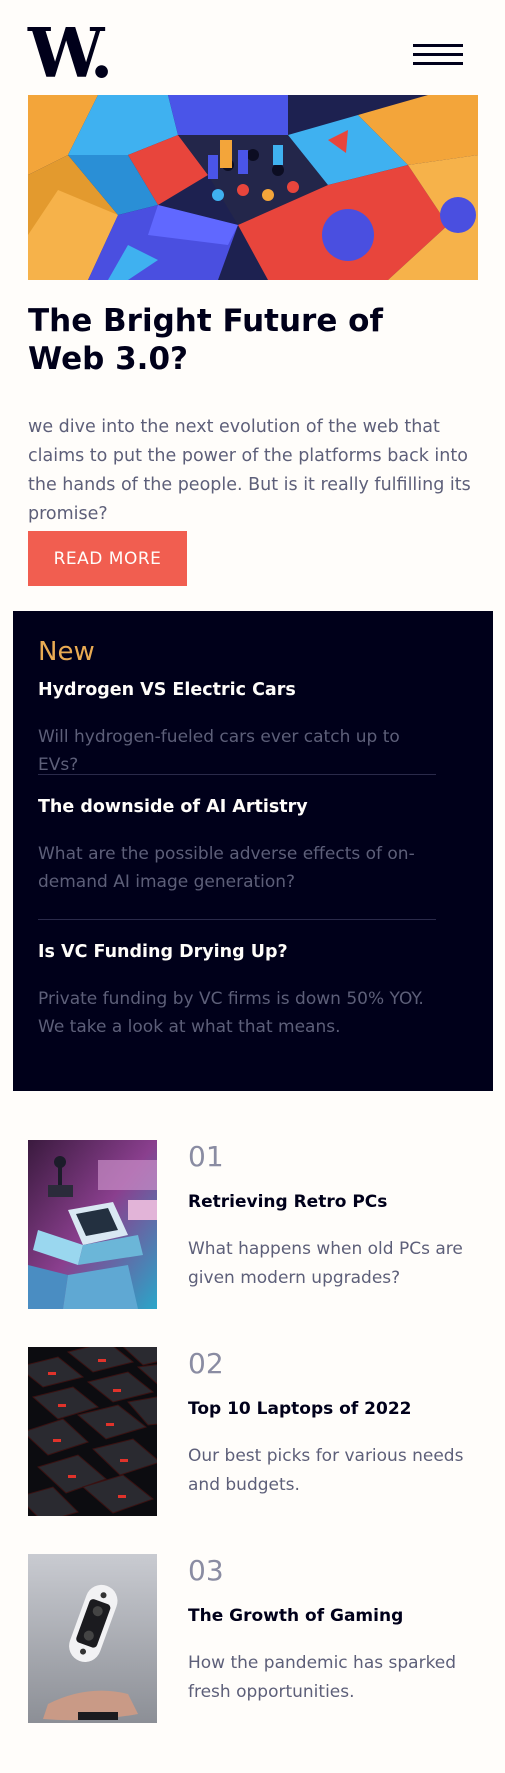  Describe the element at coordinates (237, 690) in the screenshot. I see `new-item-title: Hydrogen VS Electric Cars` at that location.